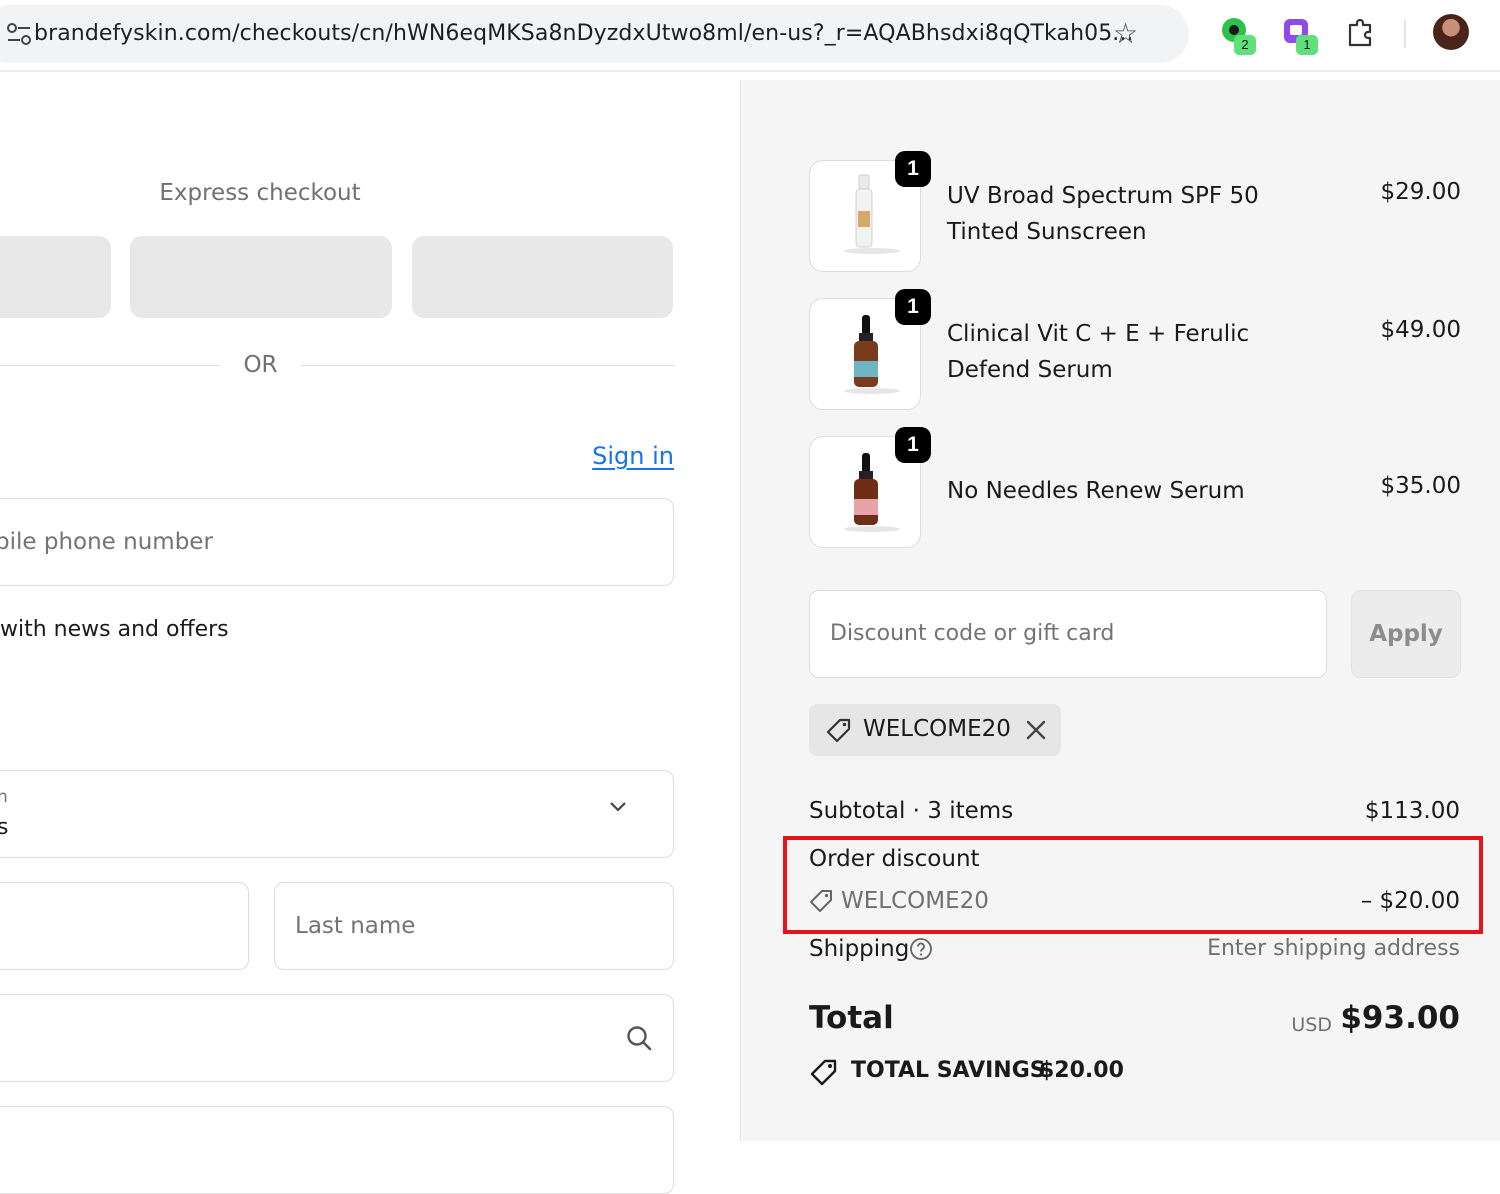 The image size is (1500, 1194). What do you see at coordinates (948, 1070) in the screenshot?
I see `total-savings-label: Total savings` at bounding box center [948, 1070].